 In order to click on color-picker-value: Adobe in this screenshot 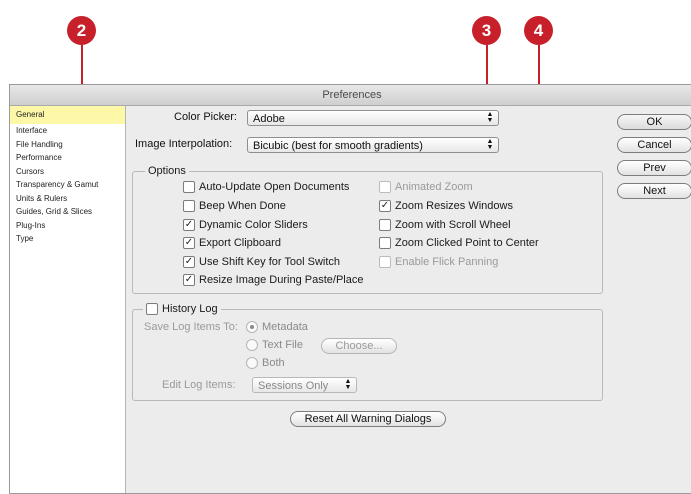, I will do `click(269, 119)`.